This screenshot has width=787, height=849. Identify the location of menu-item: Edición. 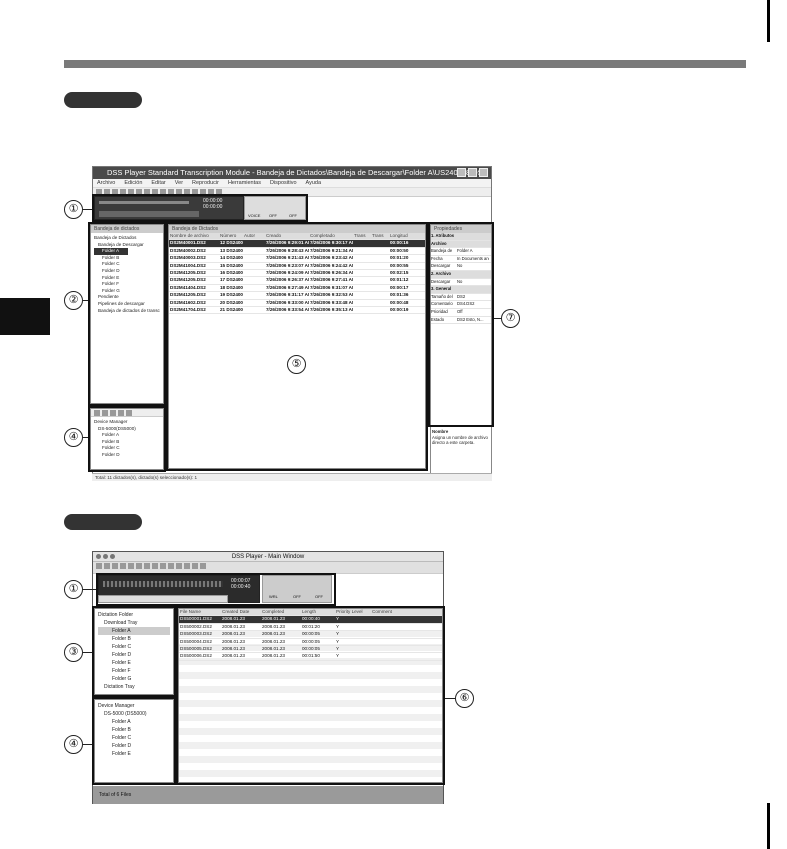
(133, 183).